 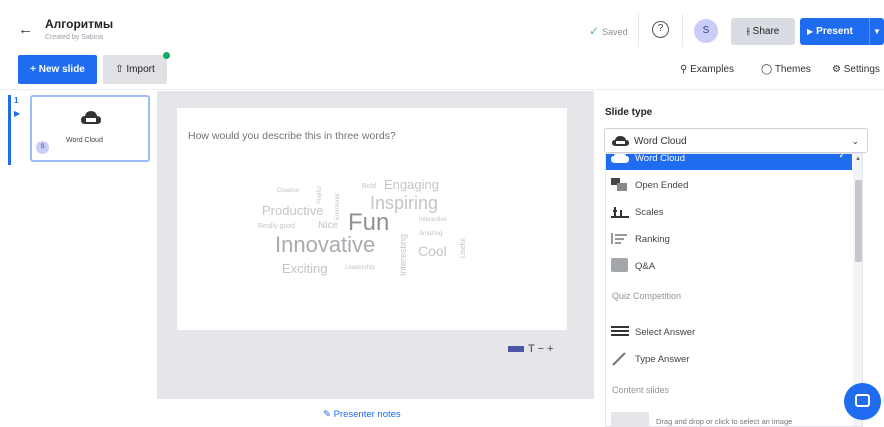 I want to click on option-label: Ranking, so click(x=652, y=239).